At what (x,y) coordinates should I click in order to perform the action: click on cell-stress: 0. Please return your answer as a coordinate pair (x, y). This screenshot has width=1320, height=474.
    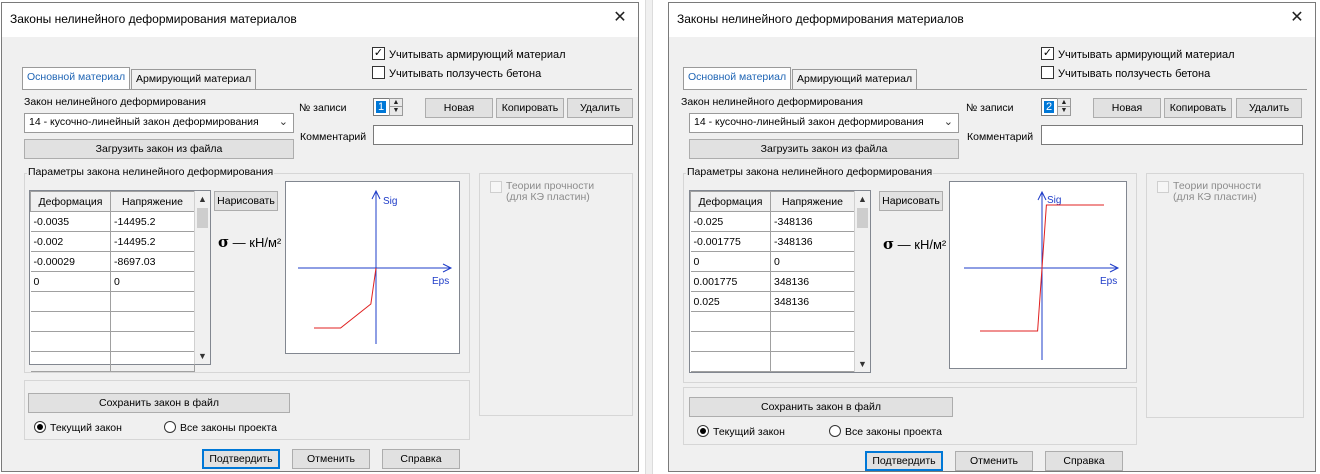
    Looking at the image, I should click on (152, 281).